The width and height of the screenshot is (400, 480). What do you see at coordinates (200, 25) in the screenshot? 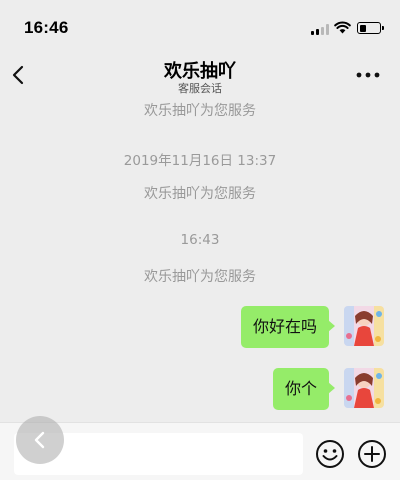
I see `status-bar: 16:46` at bounding box center [200, 25].